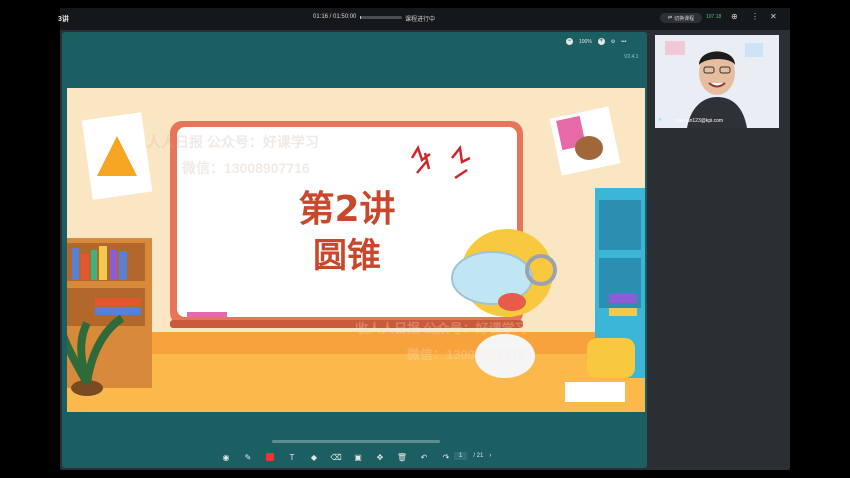  I want to click on page-current: 1, so click(461, 456).